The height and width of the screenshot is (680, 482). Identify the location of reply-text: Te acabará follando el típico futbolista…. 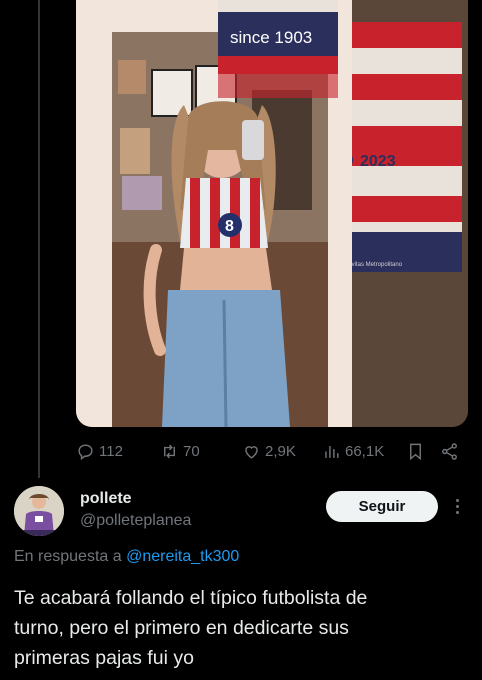
(191, 628).